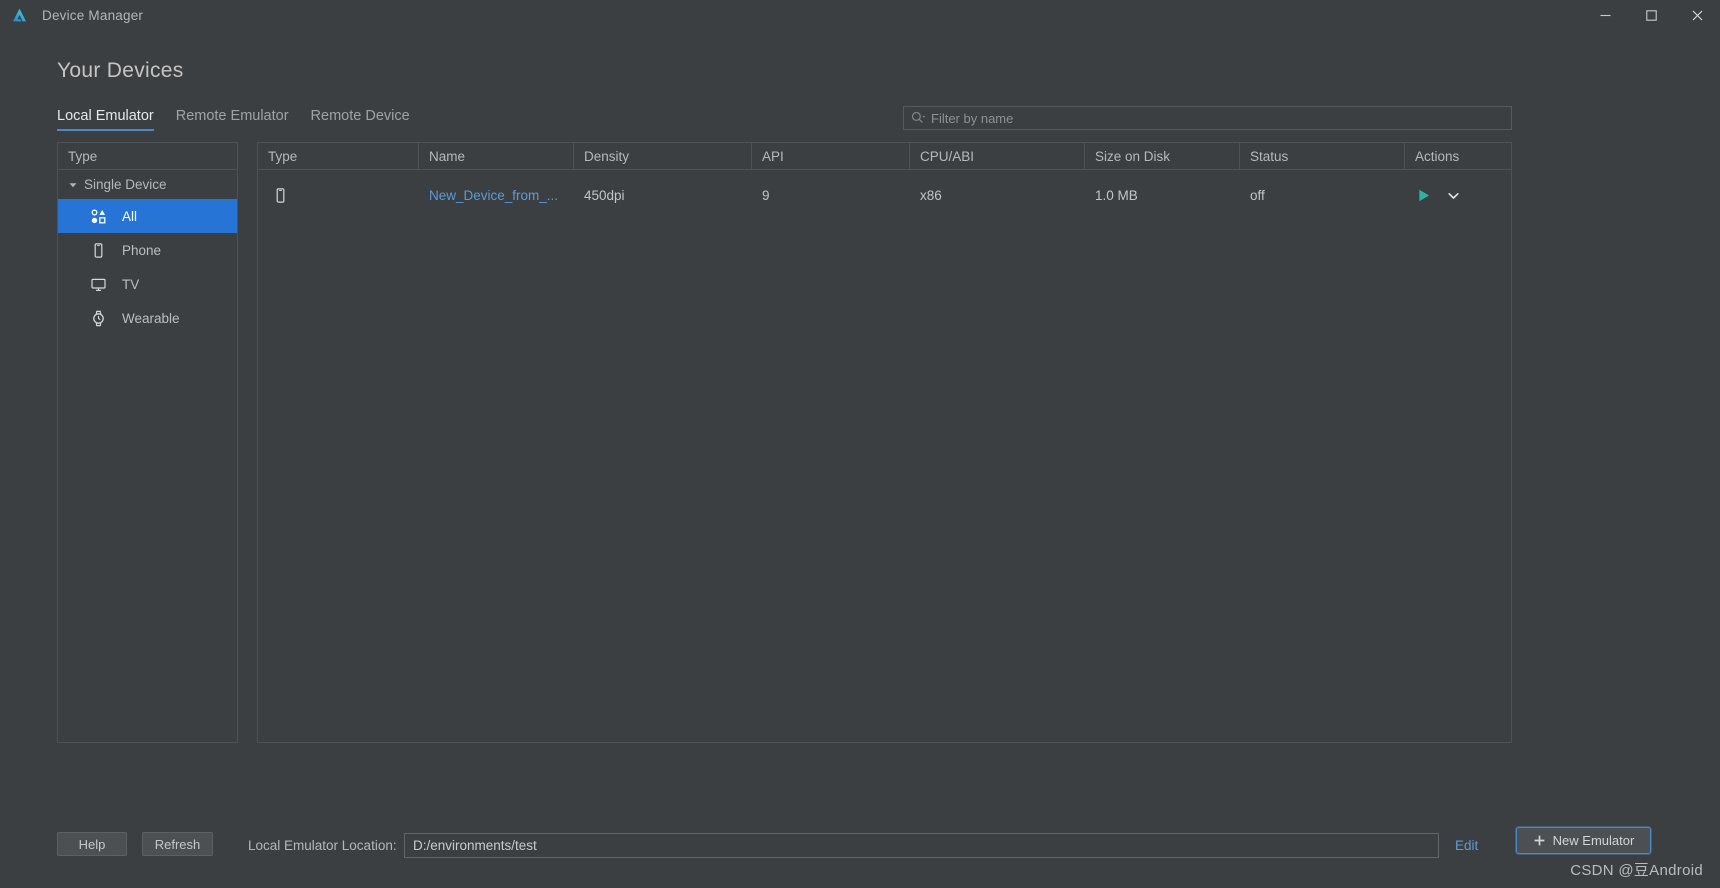 The image size is (1720, 888). I want to click on sidebar-item-label: Wearable, so click(151, 318).